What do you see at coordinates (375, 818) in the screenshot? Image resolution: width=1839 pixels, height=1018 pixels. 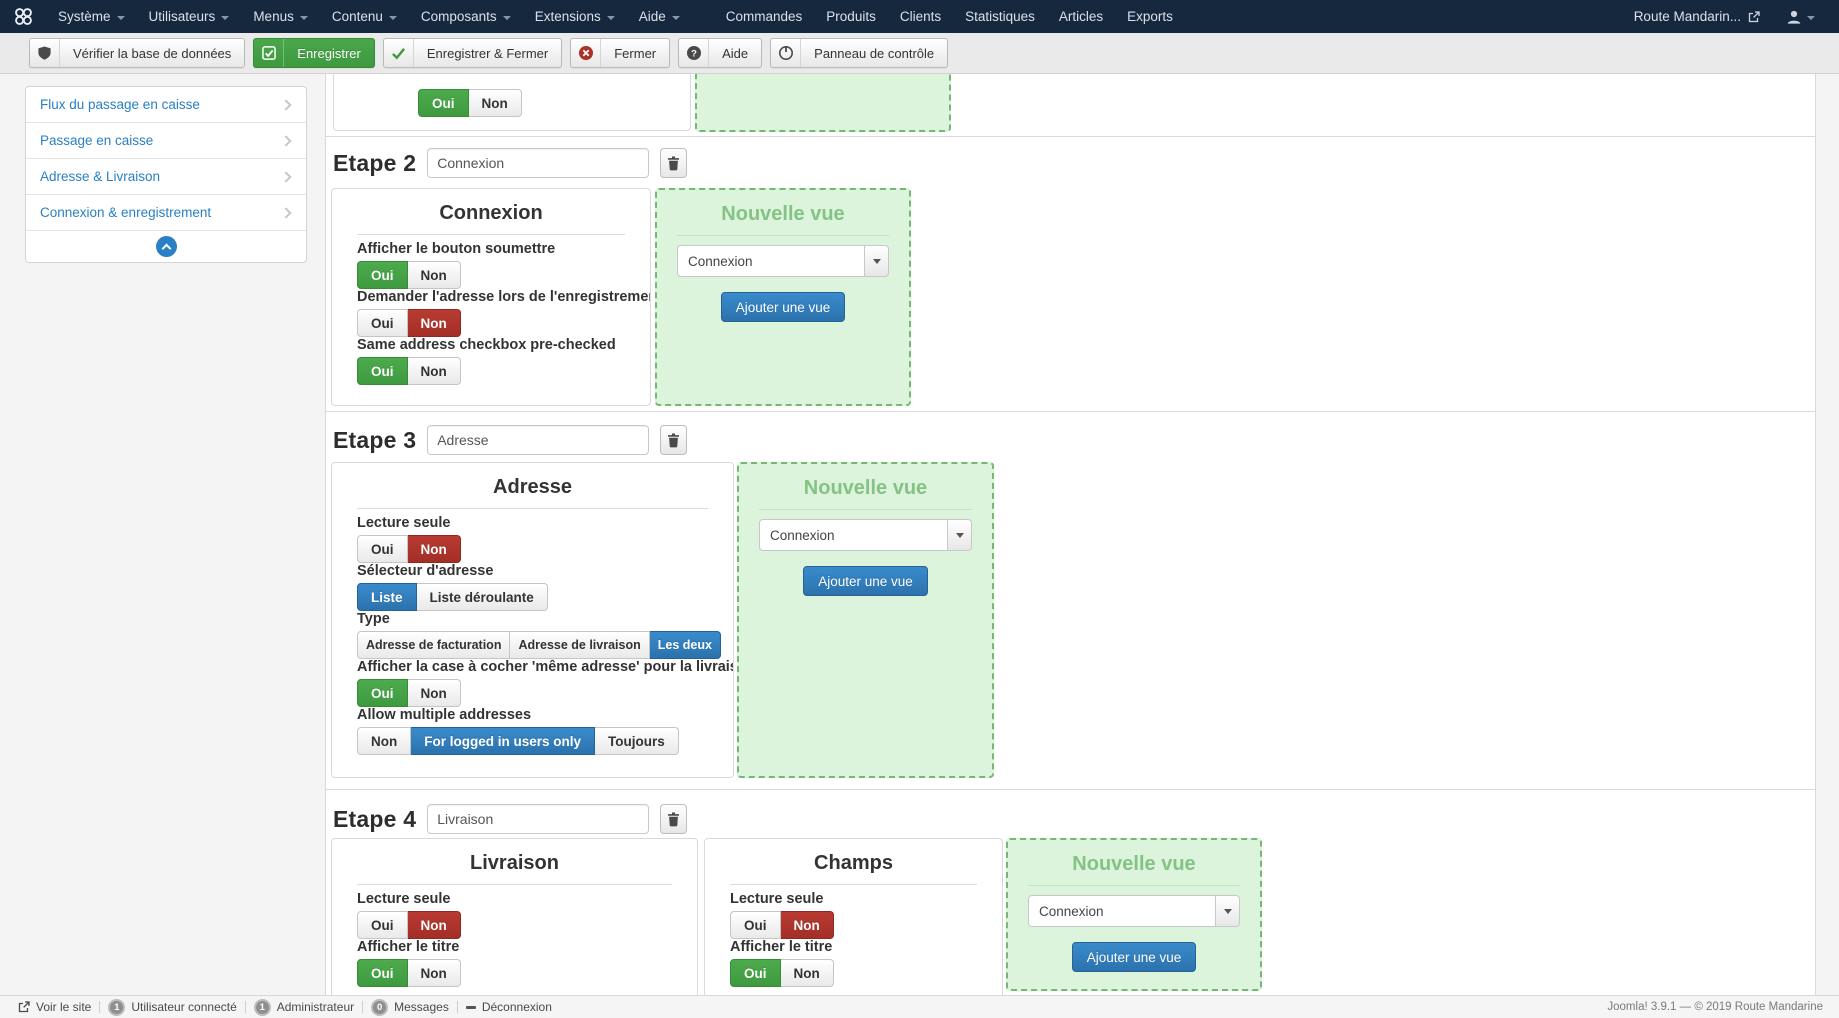 I see `step-4-title: Etape 4` at bounding box center [375, 818].